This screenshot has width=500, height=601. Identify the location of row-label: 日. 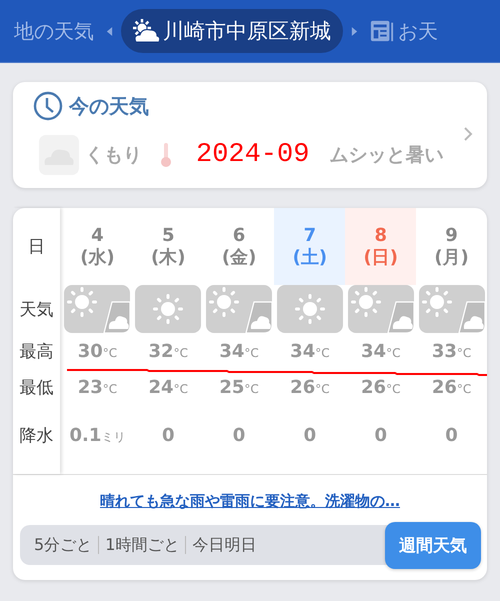
(36, 247).